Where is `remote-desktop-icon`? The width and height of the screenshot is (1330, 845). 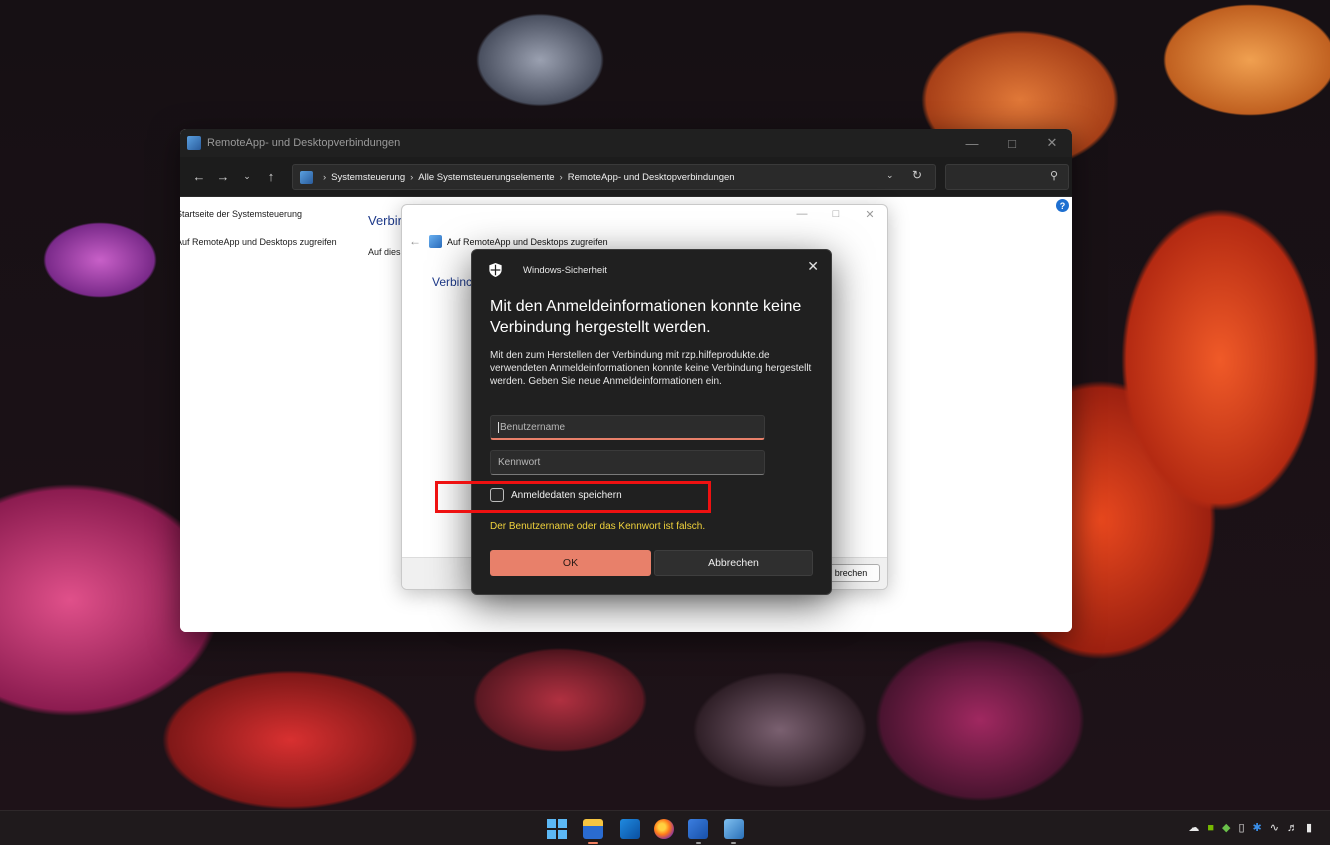
remote-desktop-icon is located at coordinates (734, 829).